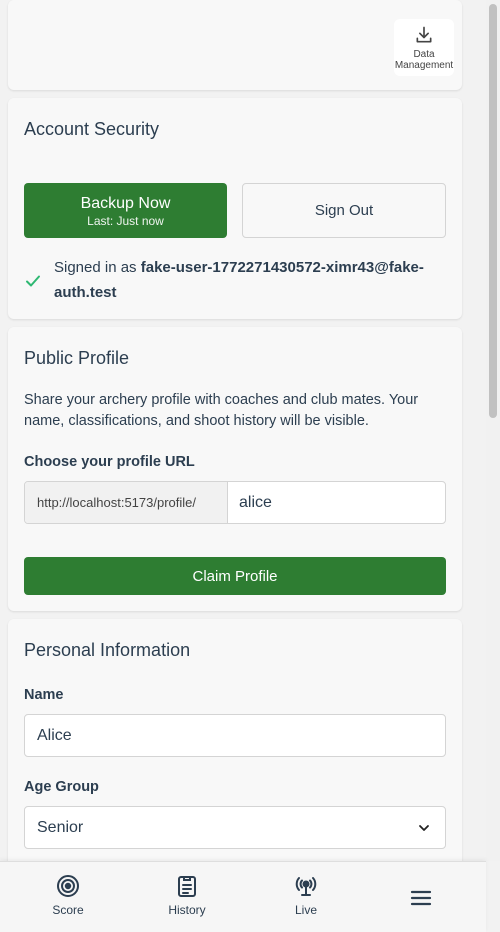 The width and height of the screenshot is (500, 932). I want to click on data-management-button: Data Management, so click(424, 47).